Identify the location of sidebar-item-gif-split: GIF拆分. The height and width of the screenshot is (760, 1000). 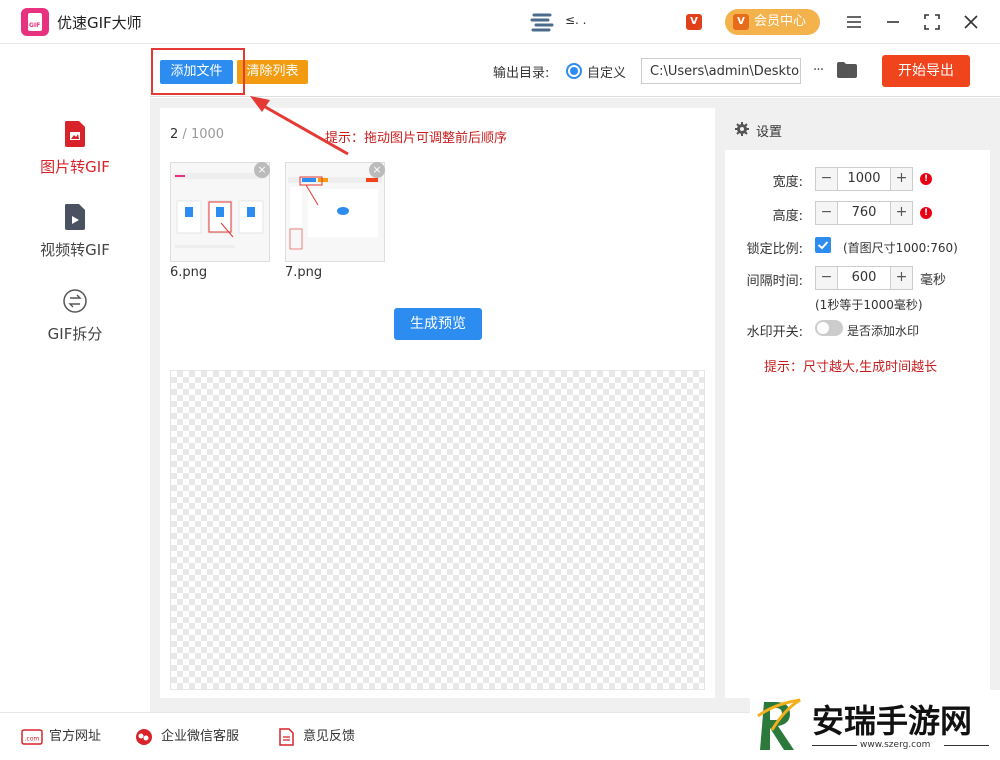
(75, 322).